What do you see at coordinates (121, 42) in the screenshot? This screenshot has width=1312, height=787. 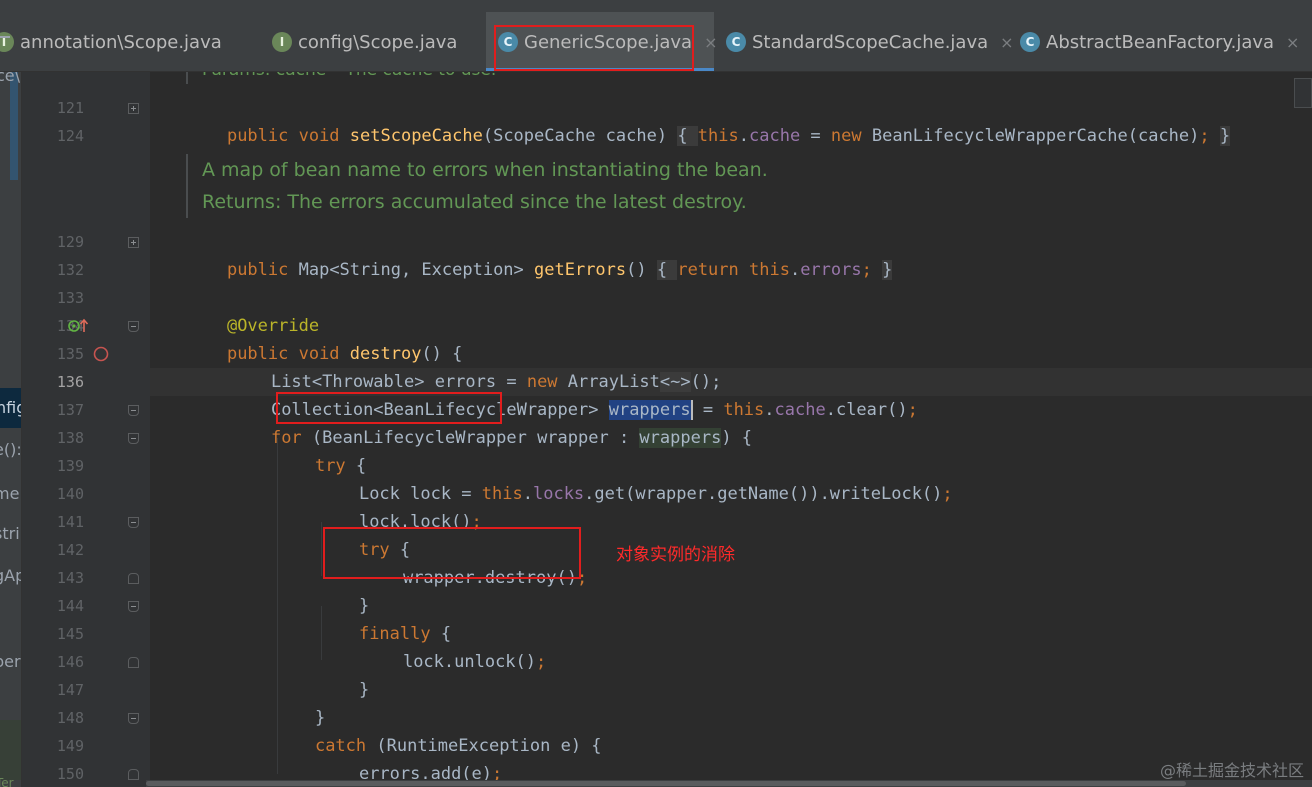 I see `tab-label: annotation\Scope.java` at bounding box center [121, 42].